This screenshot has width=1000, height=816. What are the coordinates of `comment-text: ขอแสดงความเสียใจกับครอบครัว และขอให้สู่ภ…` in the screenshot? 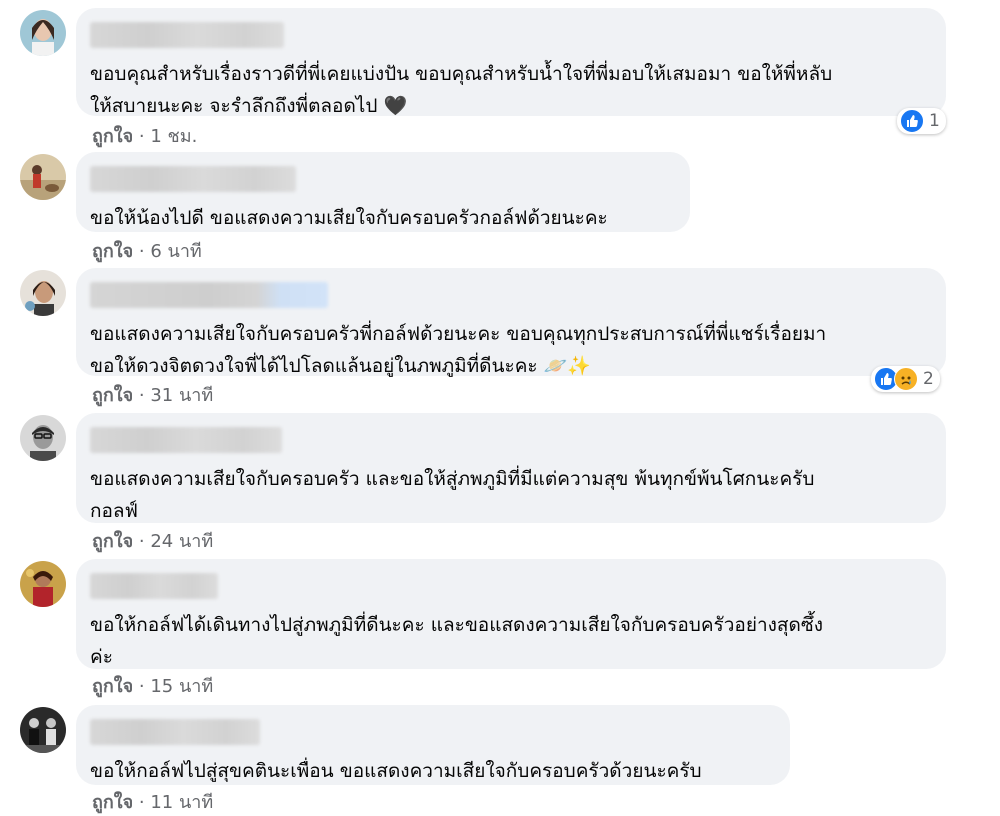 It's located at (452, 495).